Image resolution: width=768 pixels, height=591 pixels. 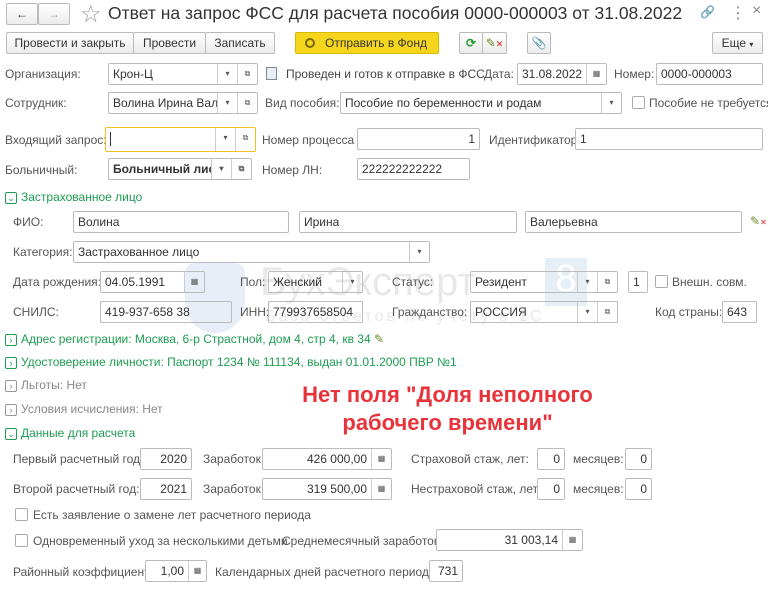 I want to click on multi-children-label: Одновременный уход за несколькими детьми, so click(x=160, y=541).